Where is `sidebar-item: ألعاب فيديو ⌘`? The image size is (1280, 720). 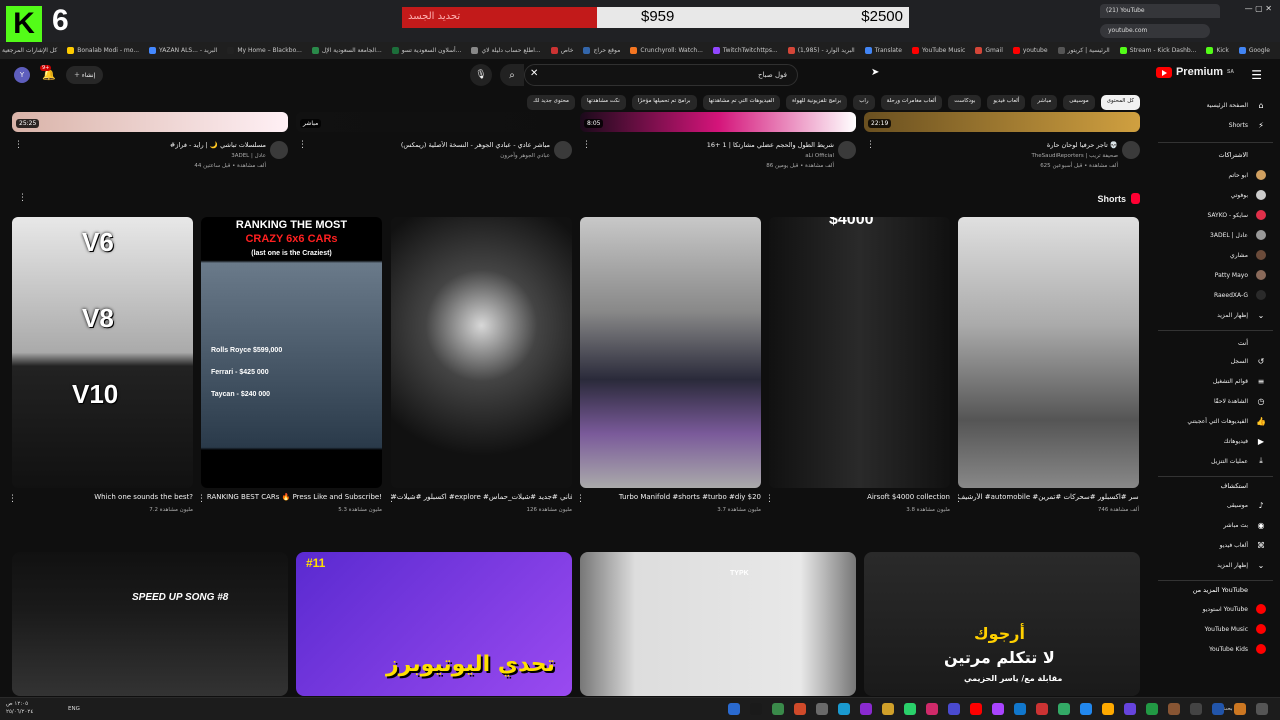 sidebar-item: ألعاب فيديو ⌘ is located at coordinates (1206, 545).